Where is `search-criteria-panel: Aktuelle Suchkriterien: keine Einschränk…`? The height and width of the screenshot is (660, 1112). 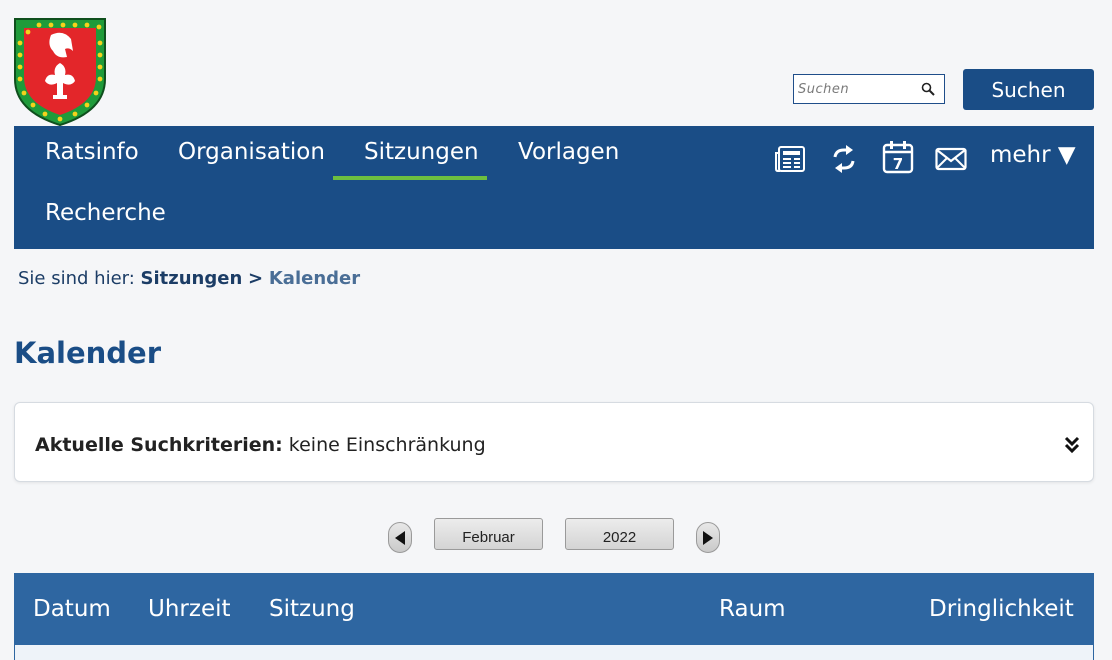 search-criteria-panel: Aktuelle Suchkriterien: keine Einschränk… is located at coordinates (554, 442).